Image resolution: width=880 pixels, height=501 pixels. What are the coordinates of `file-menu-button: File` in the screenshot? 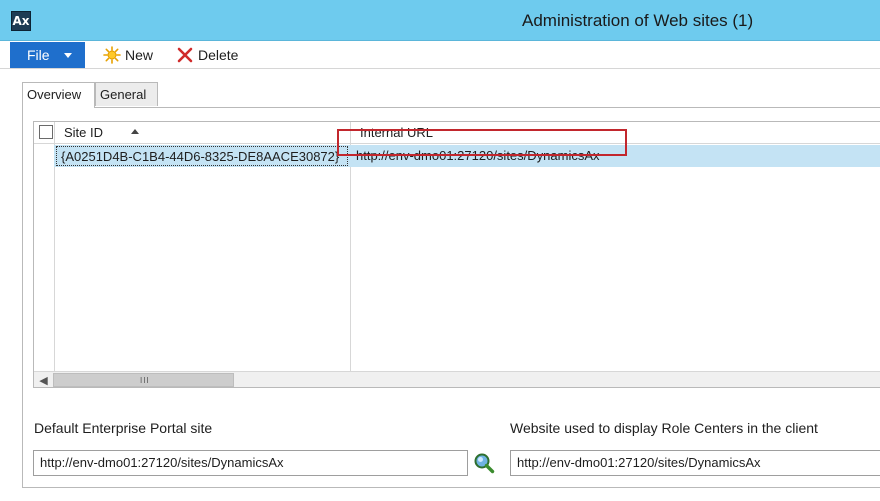 It's located at (47, 55).